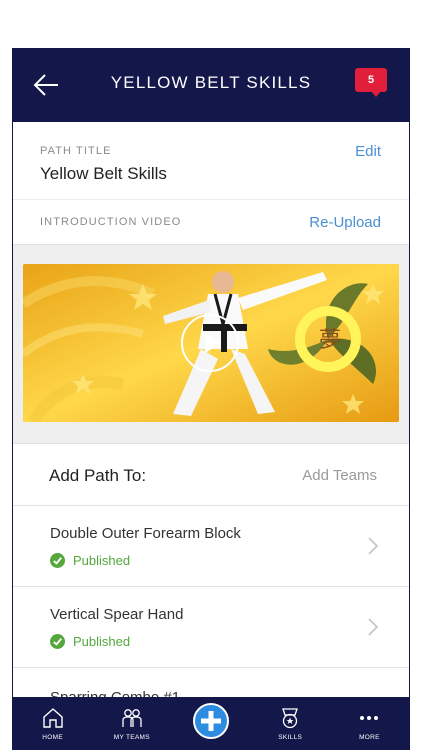 The height and width of the screenshot is (750, 422). What do you see at coordinates (369, 723) in the screenshot?
I see `nav-more: MORE` at bounding box center [369, 723].